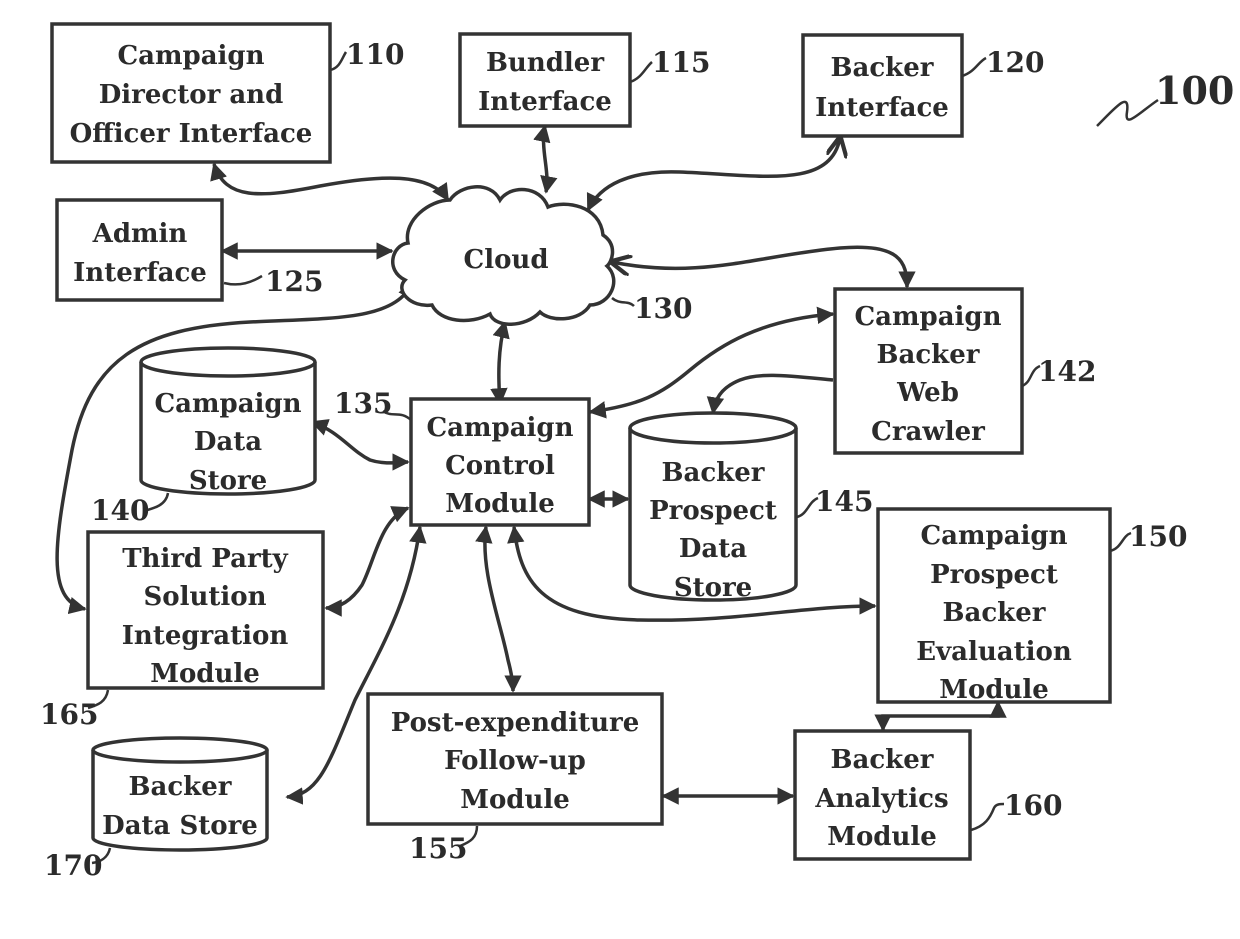  What do you see at coordinates (156, 809) in the screenshot?
I see `node-backer-data-store: Backer Data Store 170` at bounding box center [156, 809].